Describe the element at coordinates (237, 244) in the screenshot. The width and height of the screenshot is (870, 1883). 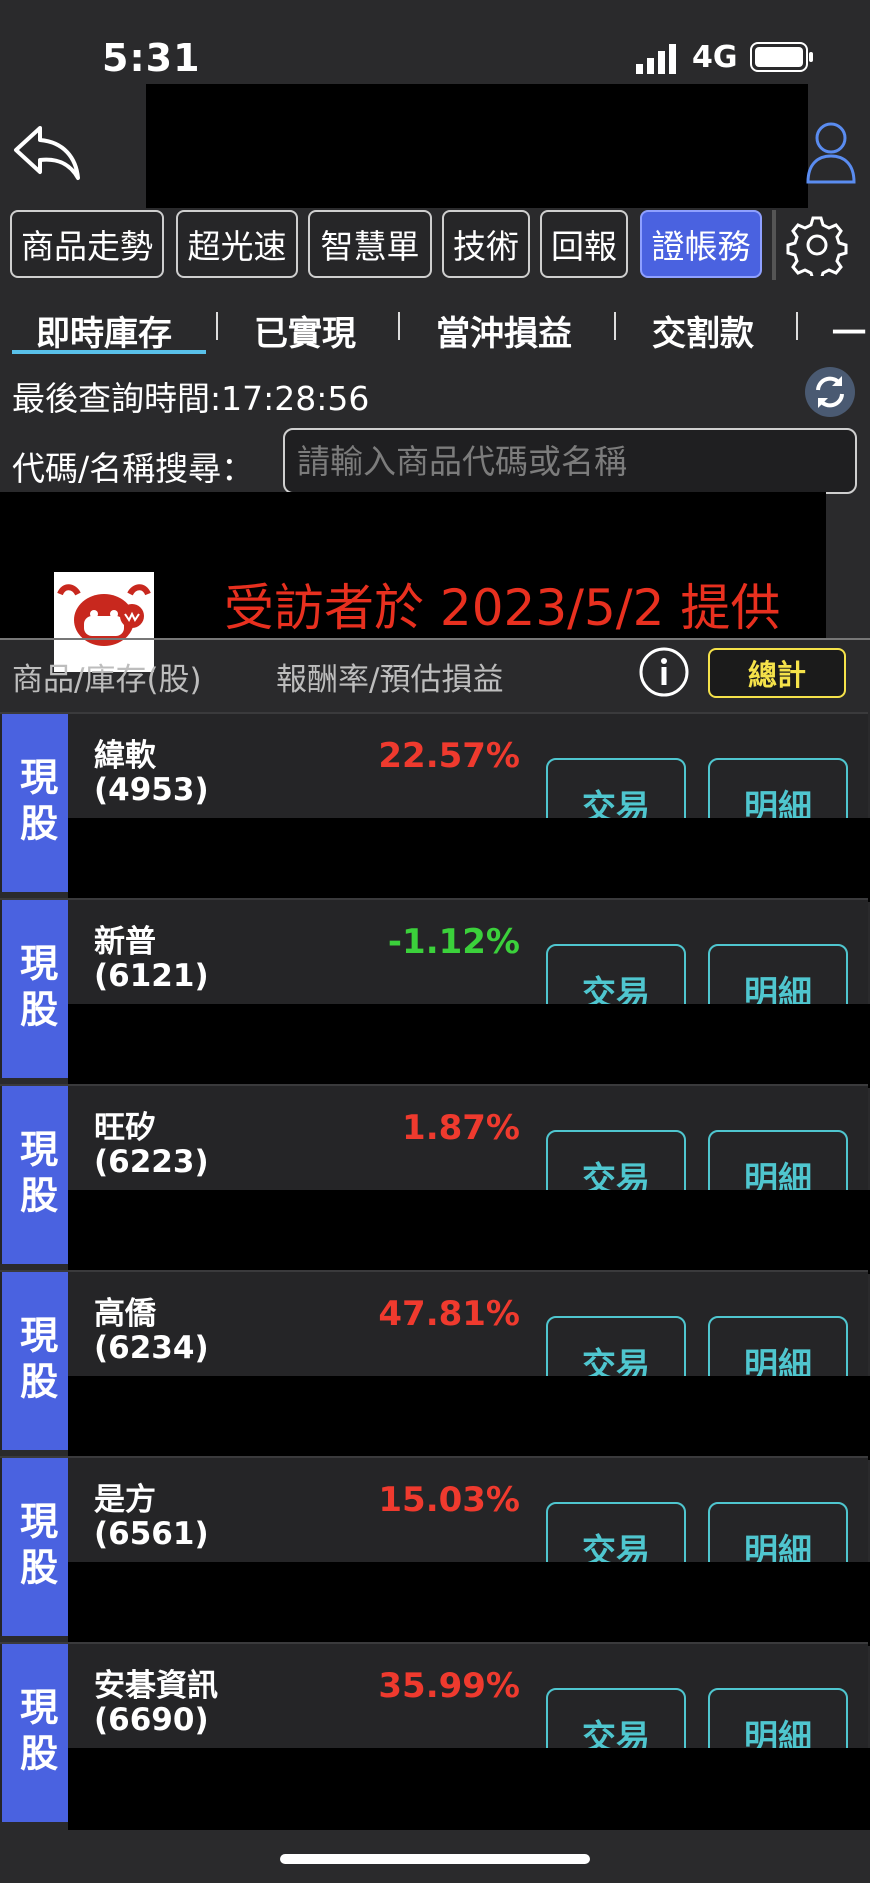
I see `tool-button-ultrafast: 超光速` at that location.